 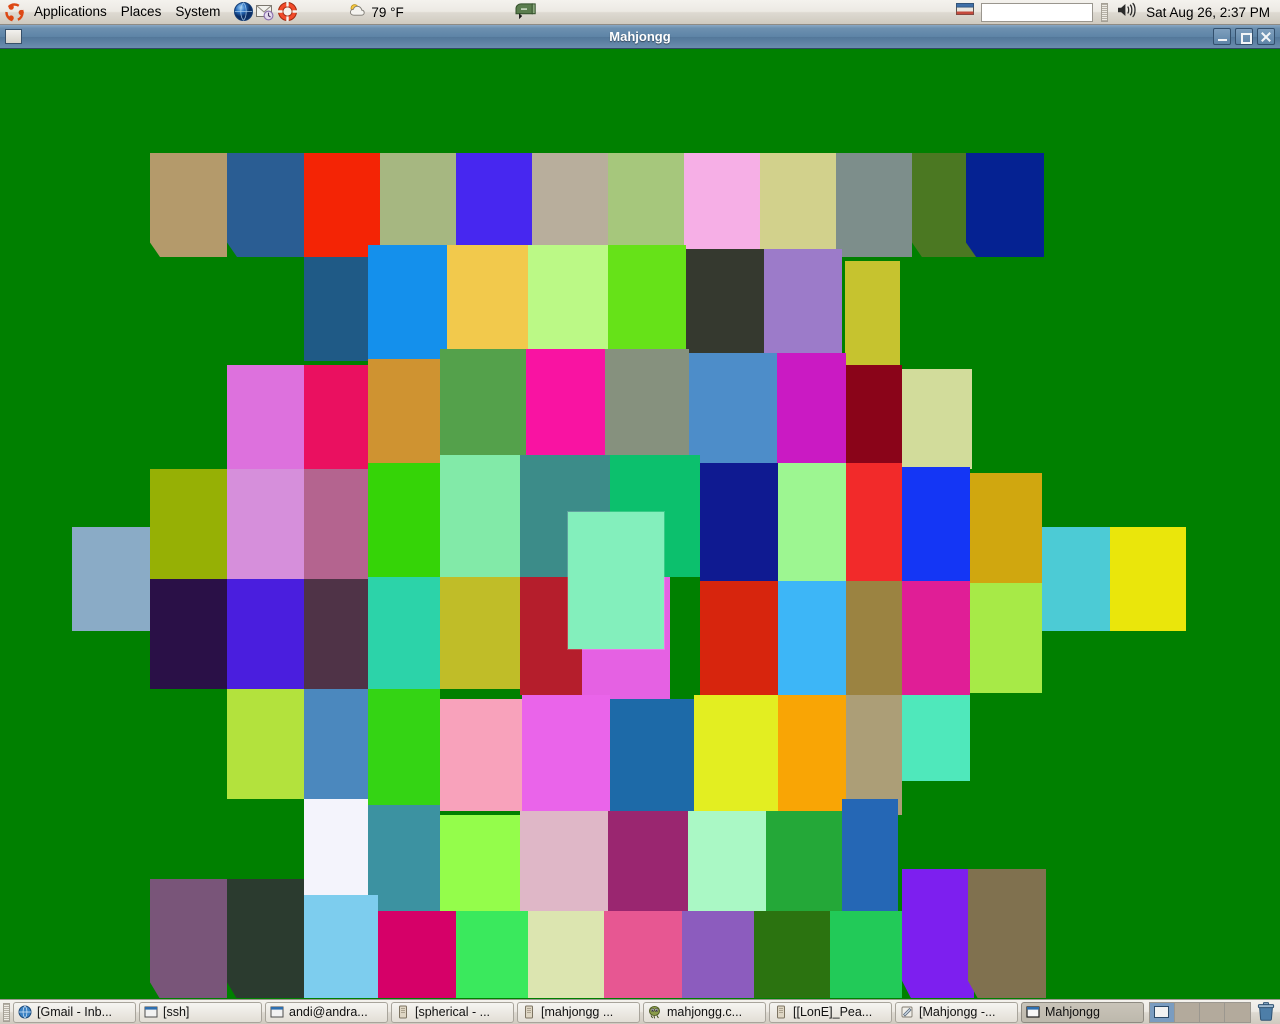 What do you see at coordinates (13, 36) in the screenshot?
I see `window-menu-icon` at bounding box center [13, 36].